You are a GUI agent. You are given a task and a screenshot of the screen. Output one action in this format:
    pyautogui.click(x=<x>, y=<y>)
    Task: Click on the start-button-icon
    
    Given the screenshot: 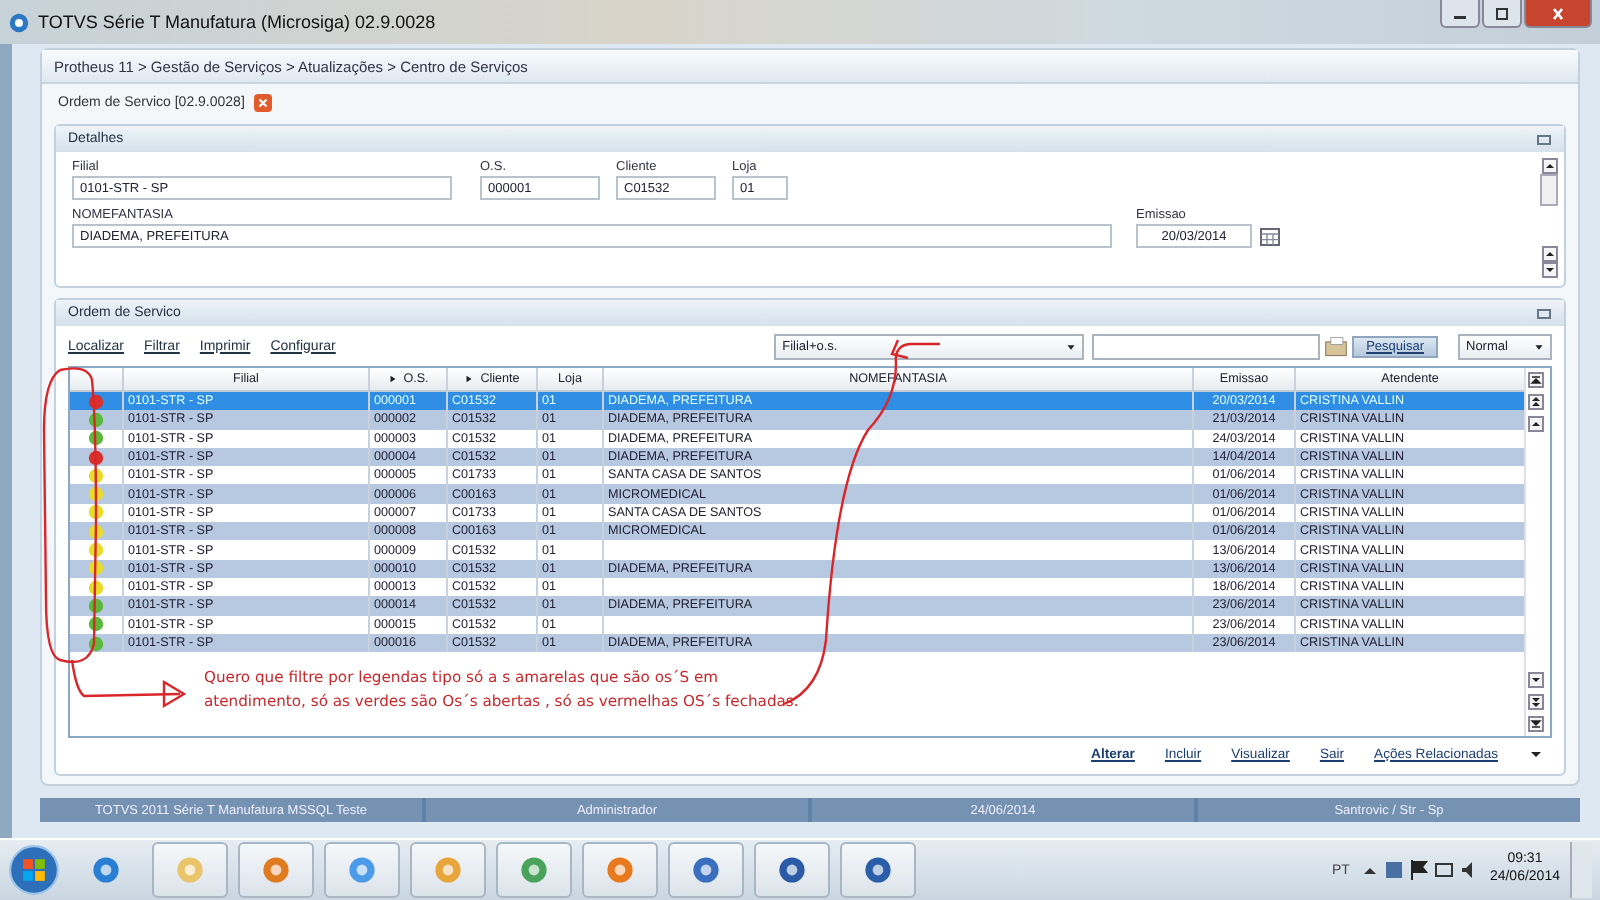 What is the action you would take?
    pyautogui.click(x=34, y=870)
    